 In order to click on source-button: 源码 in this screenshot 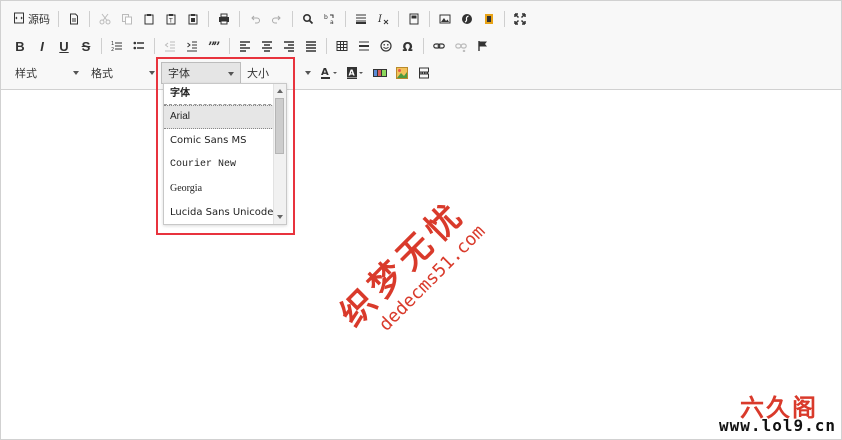, I will do `click(31, 19)`.